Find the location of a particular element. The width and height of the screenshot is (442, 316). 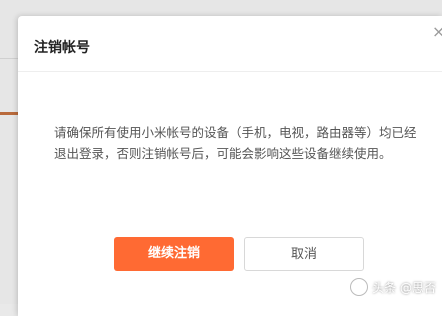

watermark: 头条 @思否 is located at coordinates (393, 287).